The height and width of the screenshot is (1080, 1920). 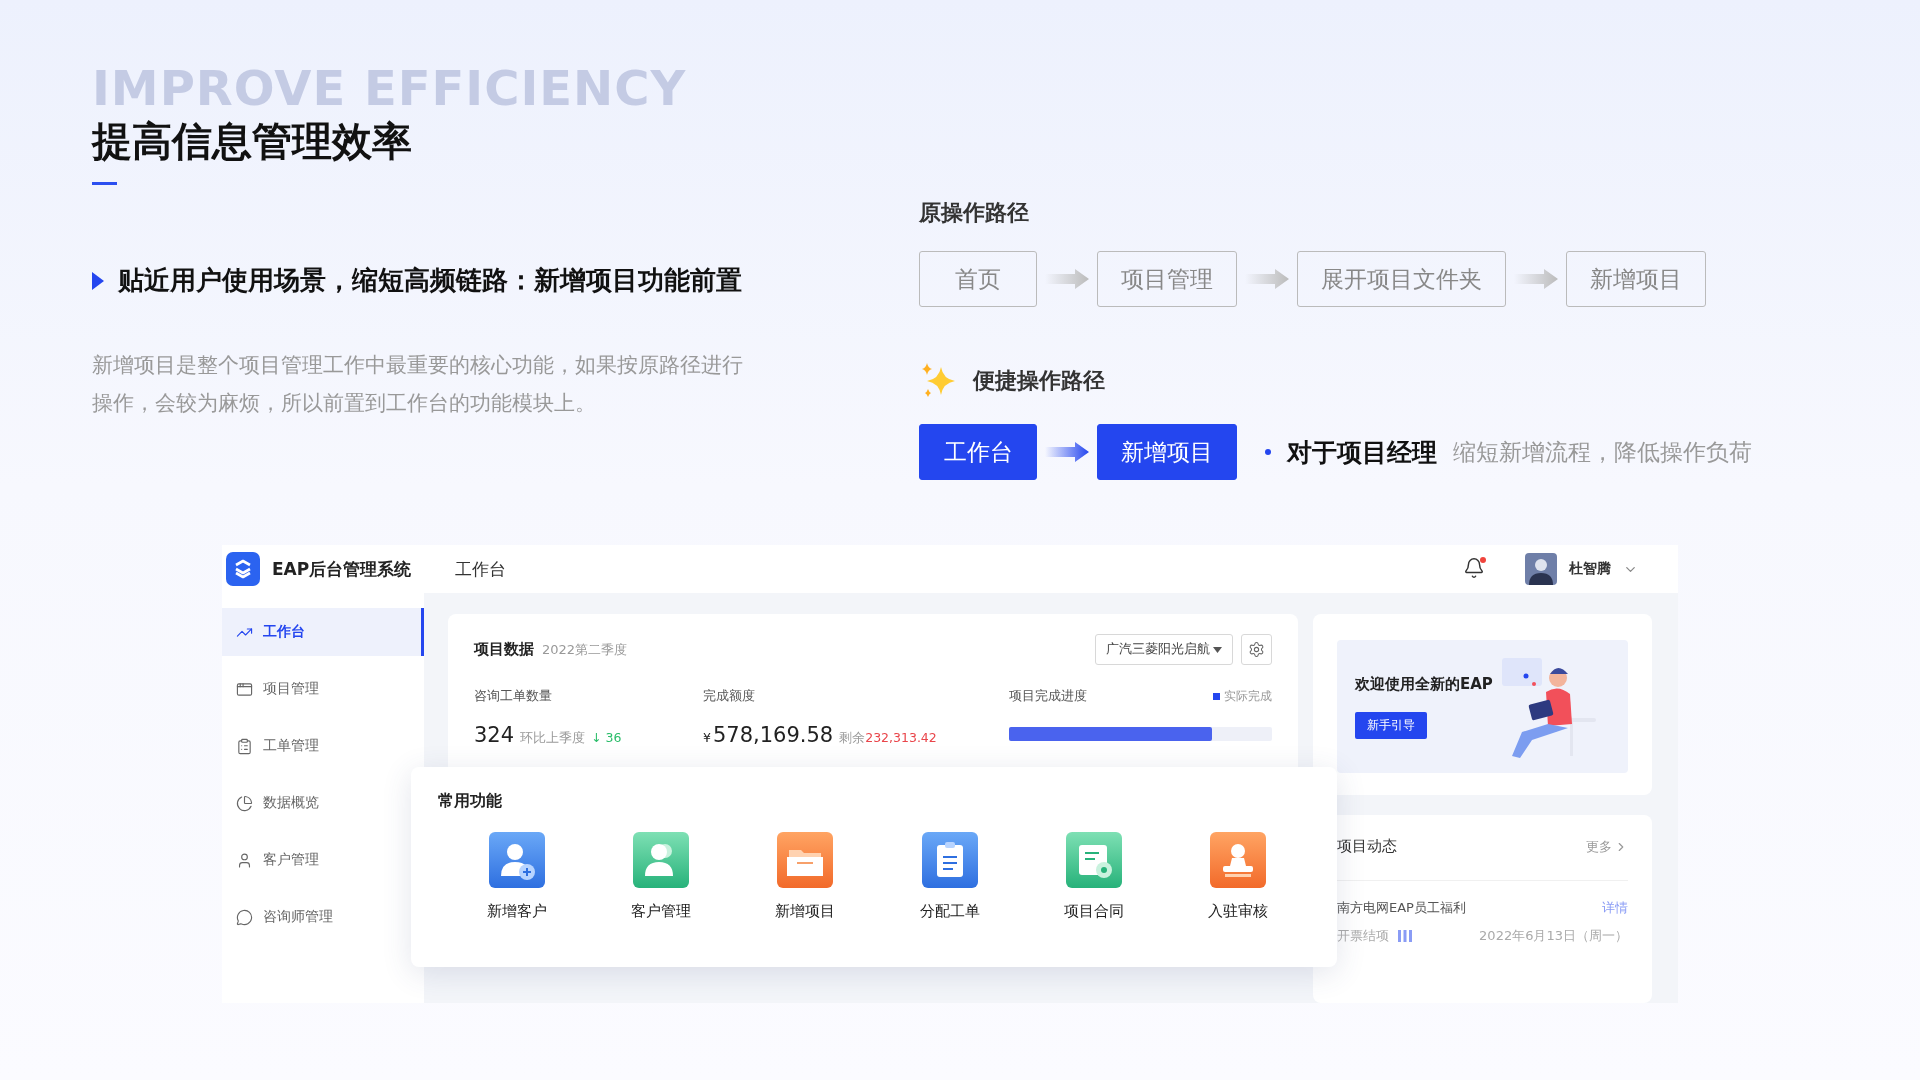 What do you see at coordinates (978, 452) in the screenshot?
I see `path-step: 工作台` at bounding box center [978, 452].